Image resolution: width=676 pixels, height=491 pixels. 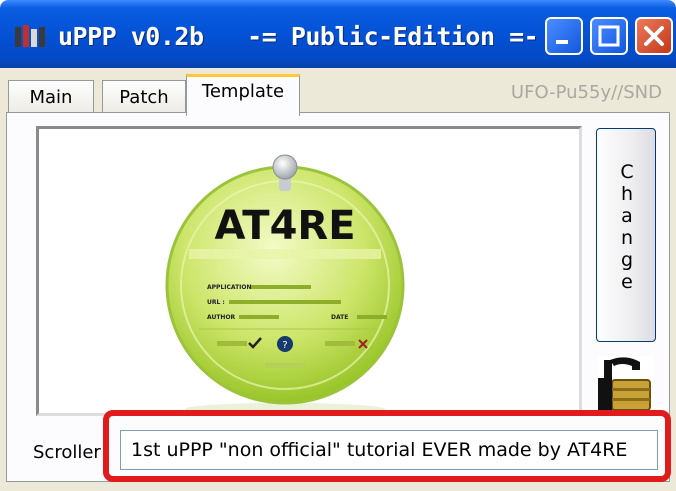 I want to click on maximize-icon, so click(x=609, y=36).